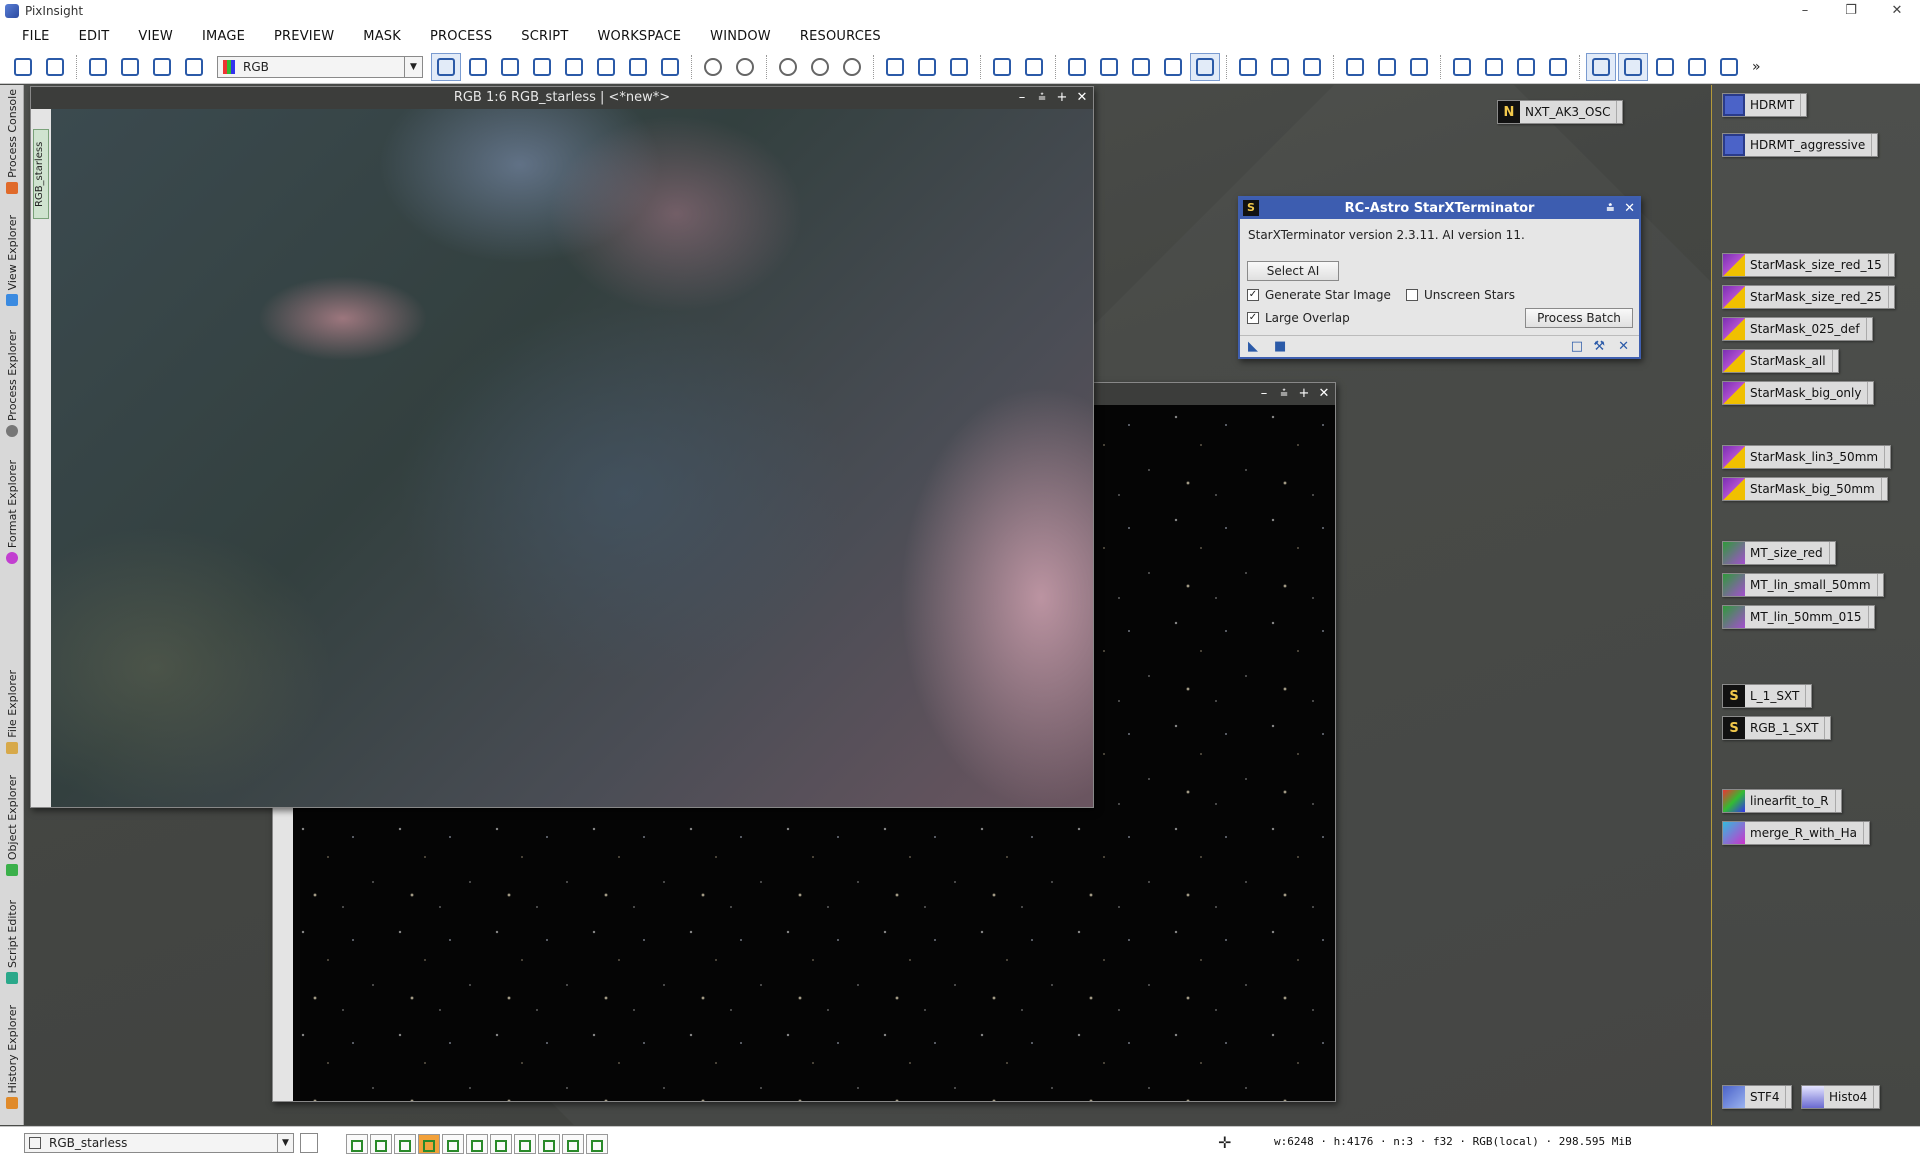 The width and height of the screenshot is (1920, 1160). Describe the element at coordinates (55, 67) in the screenshot. I see `redo-button` at that location.